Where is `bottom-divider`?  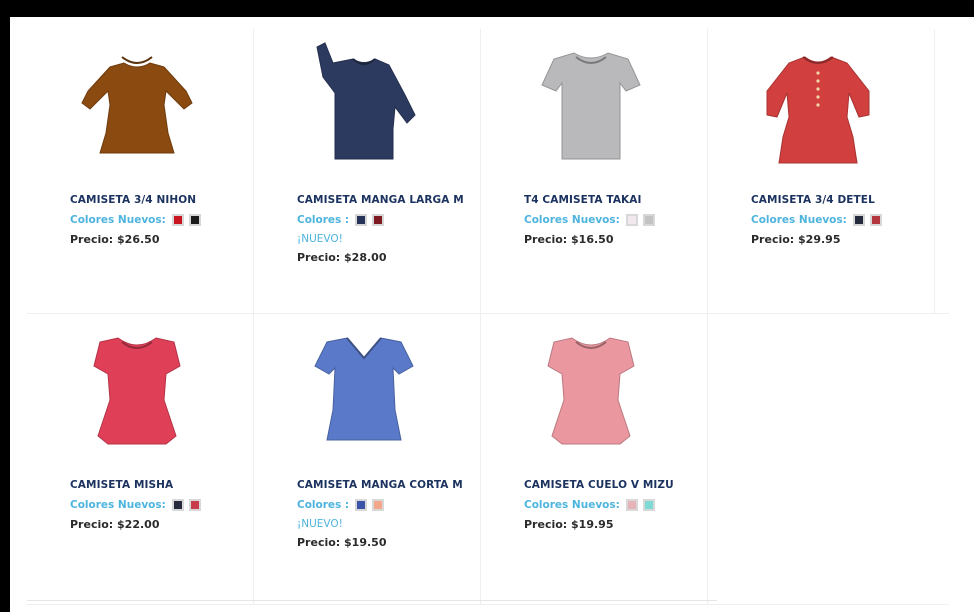
bottom-divider is located at coordinates (372, 600).